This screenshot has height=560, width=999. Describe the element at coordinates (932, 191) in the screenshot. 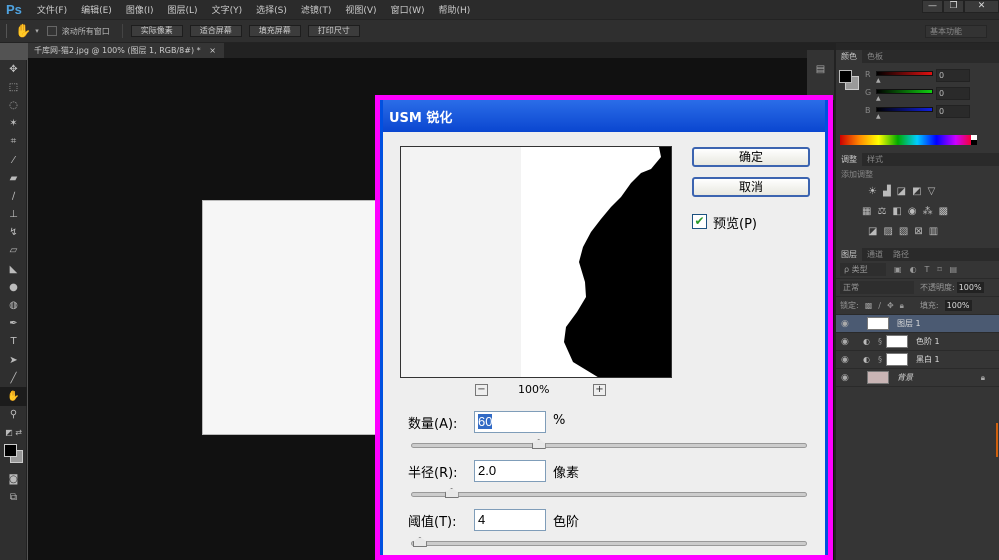

I see `vibrance-icon: ▽` at that location.